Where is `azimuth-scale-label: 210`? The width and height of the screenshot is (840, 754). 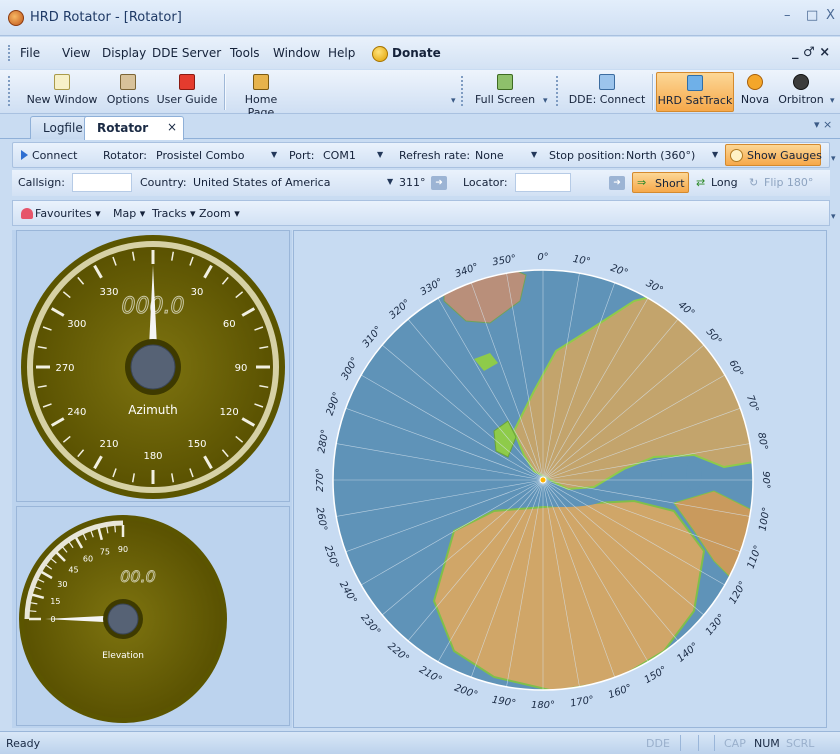
azimuth-scale-label: 210 is located at coordinates (108, 444).